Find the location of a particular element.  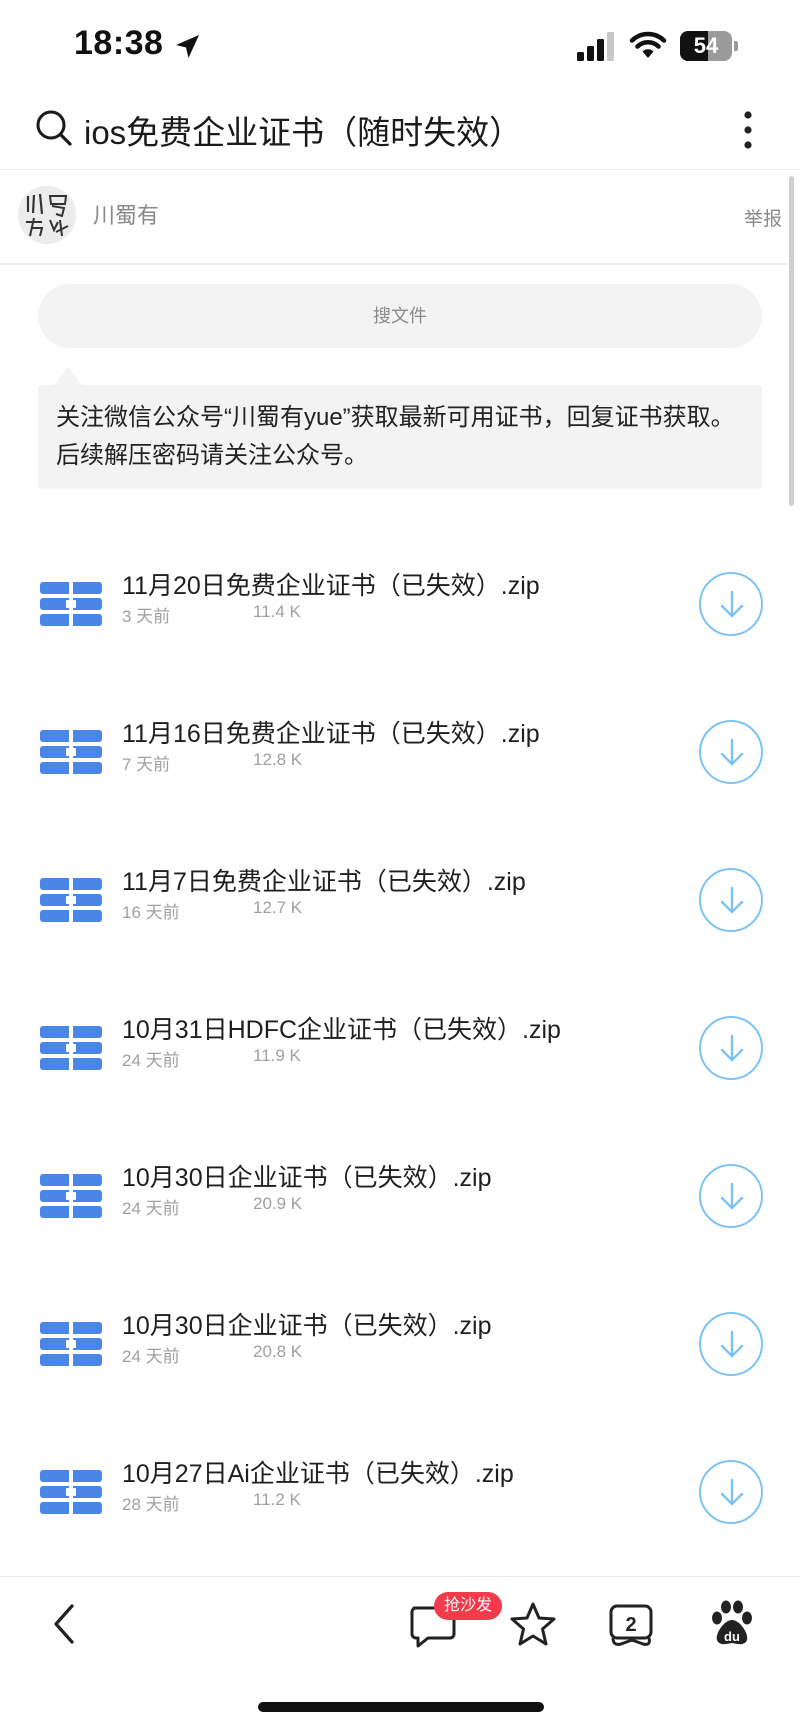

battery-icon: 54 is located at coordinates (710, 46).